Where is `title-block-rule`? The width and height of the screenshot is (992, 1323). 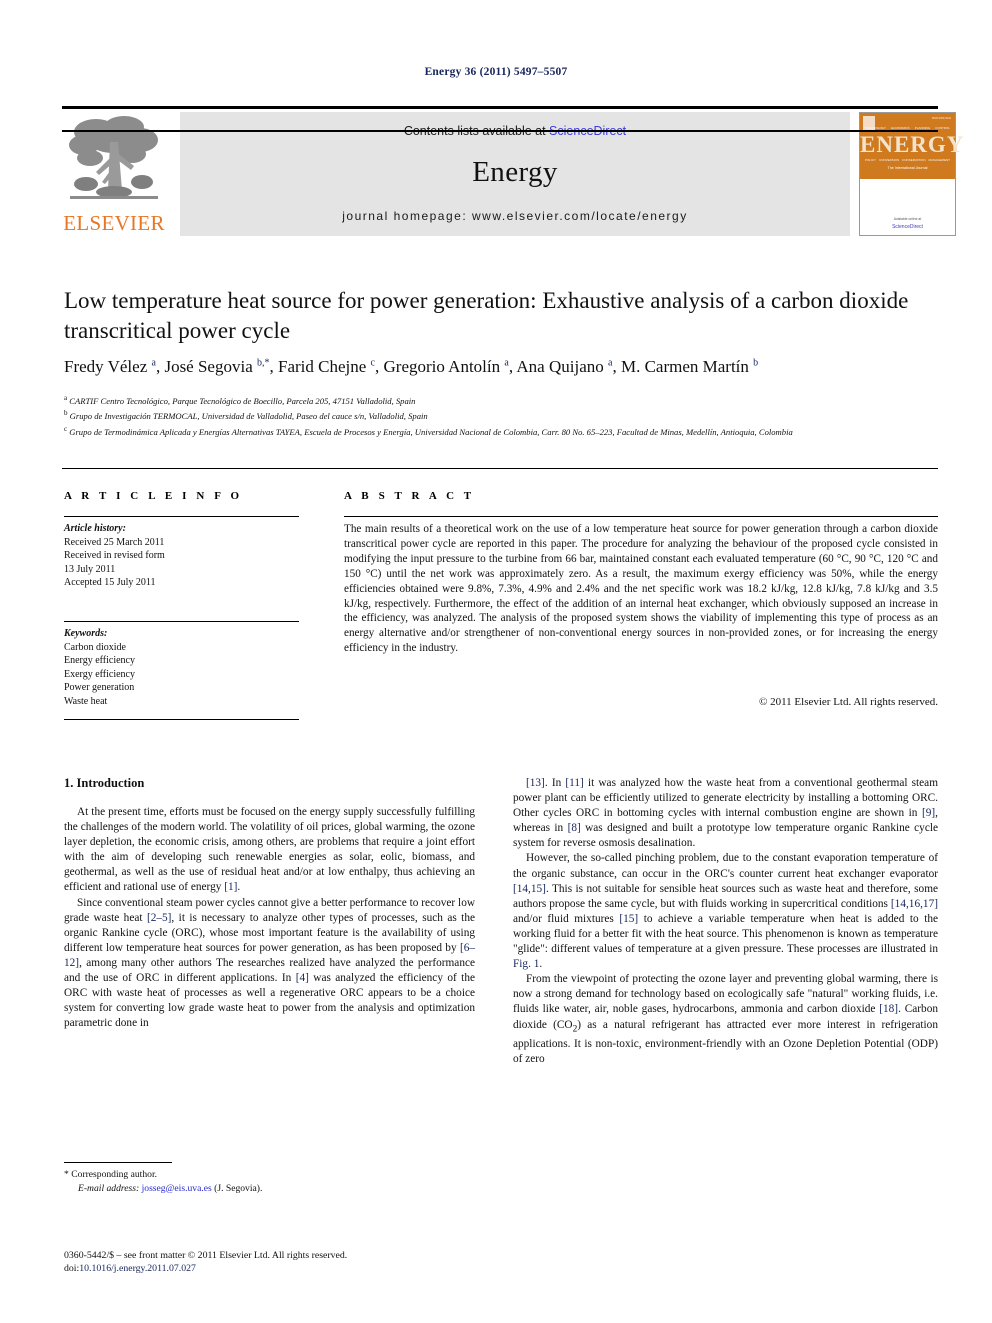 title-block-rule is located at coordinates (500, 468).